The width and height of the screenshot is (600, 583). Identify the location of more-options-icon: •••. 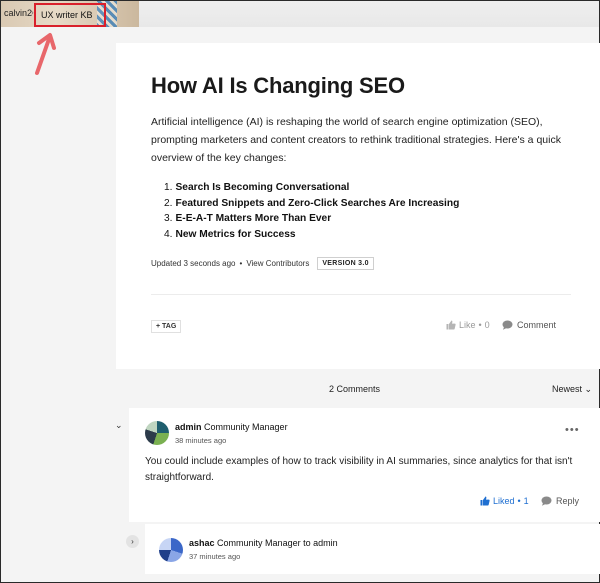
(572, 430).